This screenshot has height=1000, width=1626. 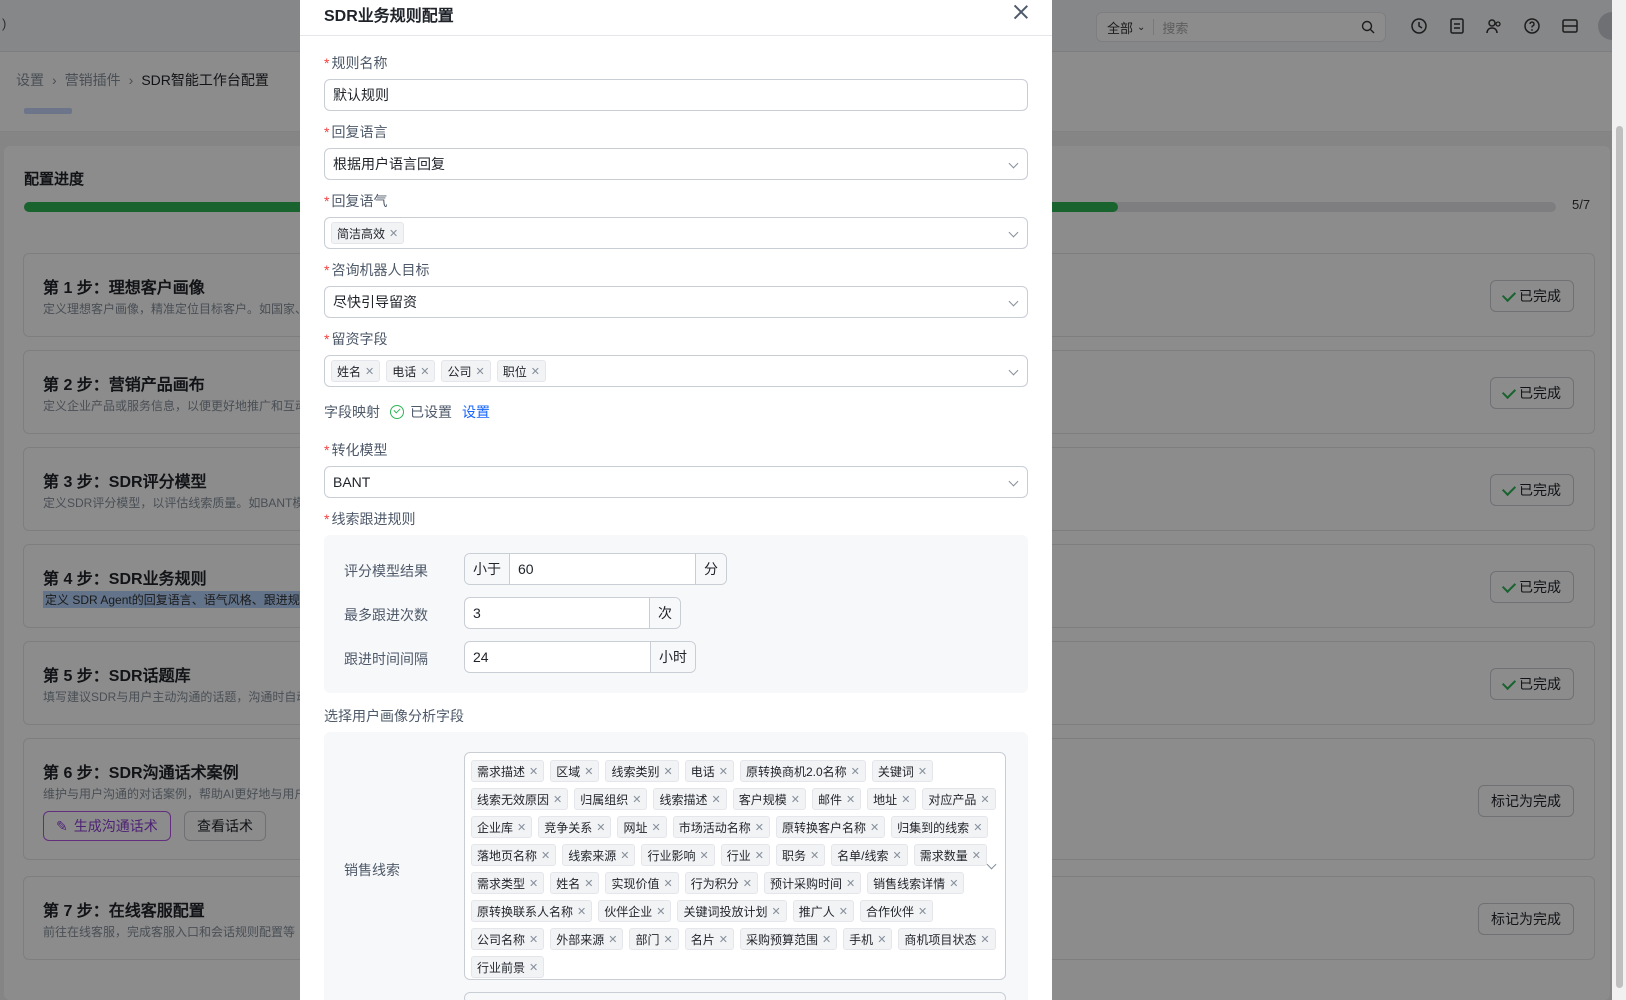 What do you see at coordinates (502, 827) in the screenshot?
I see `persona-field-tag: 企业库 ✕` at bounding box center [502, 827].